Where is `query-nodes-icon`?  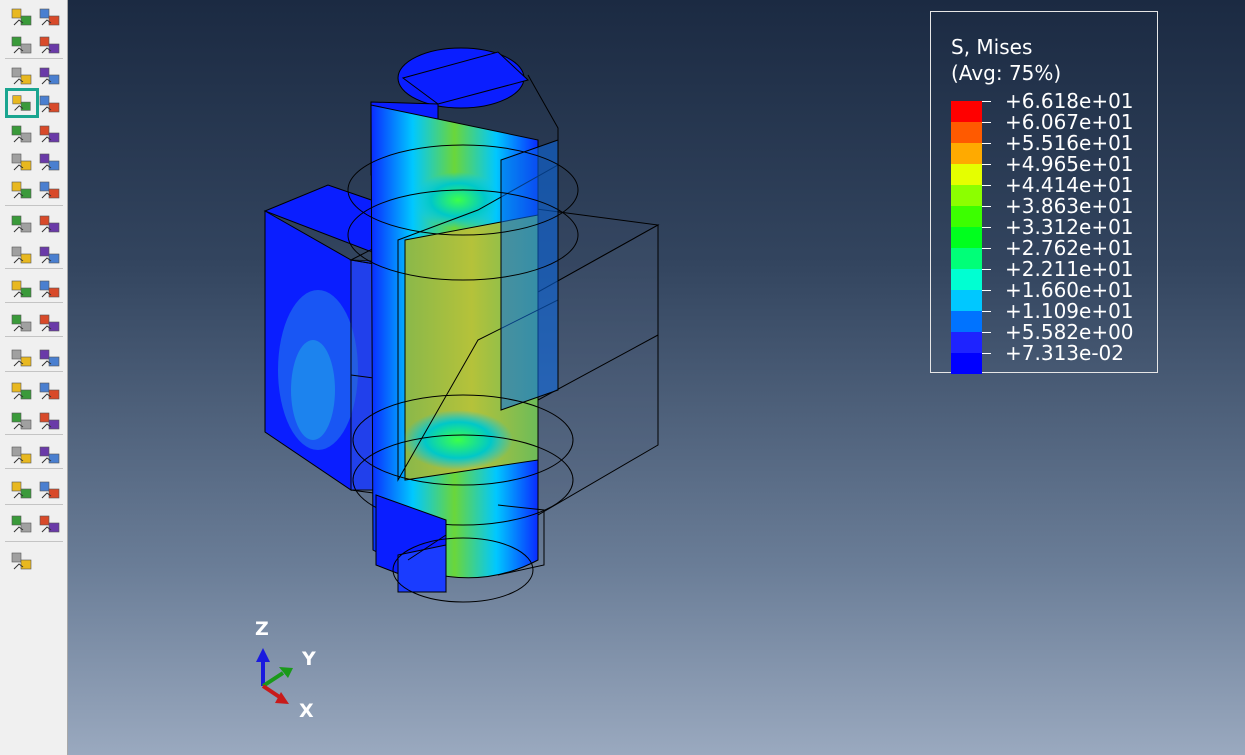 query-nodes-icon is located at coordinates (22, 289).